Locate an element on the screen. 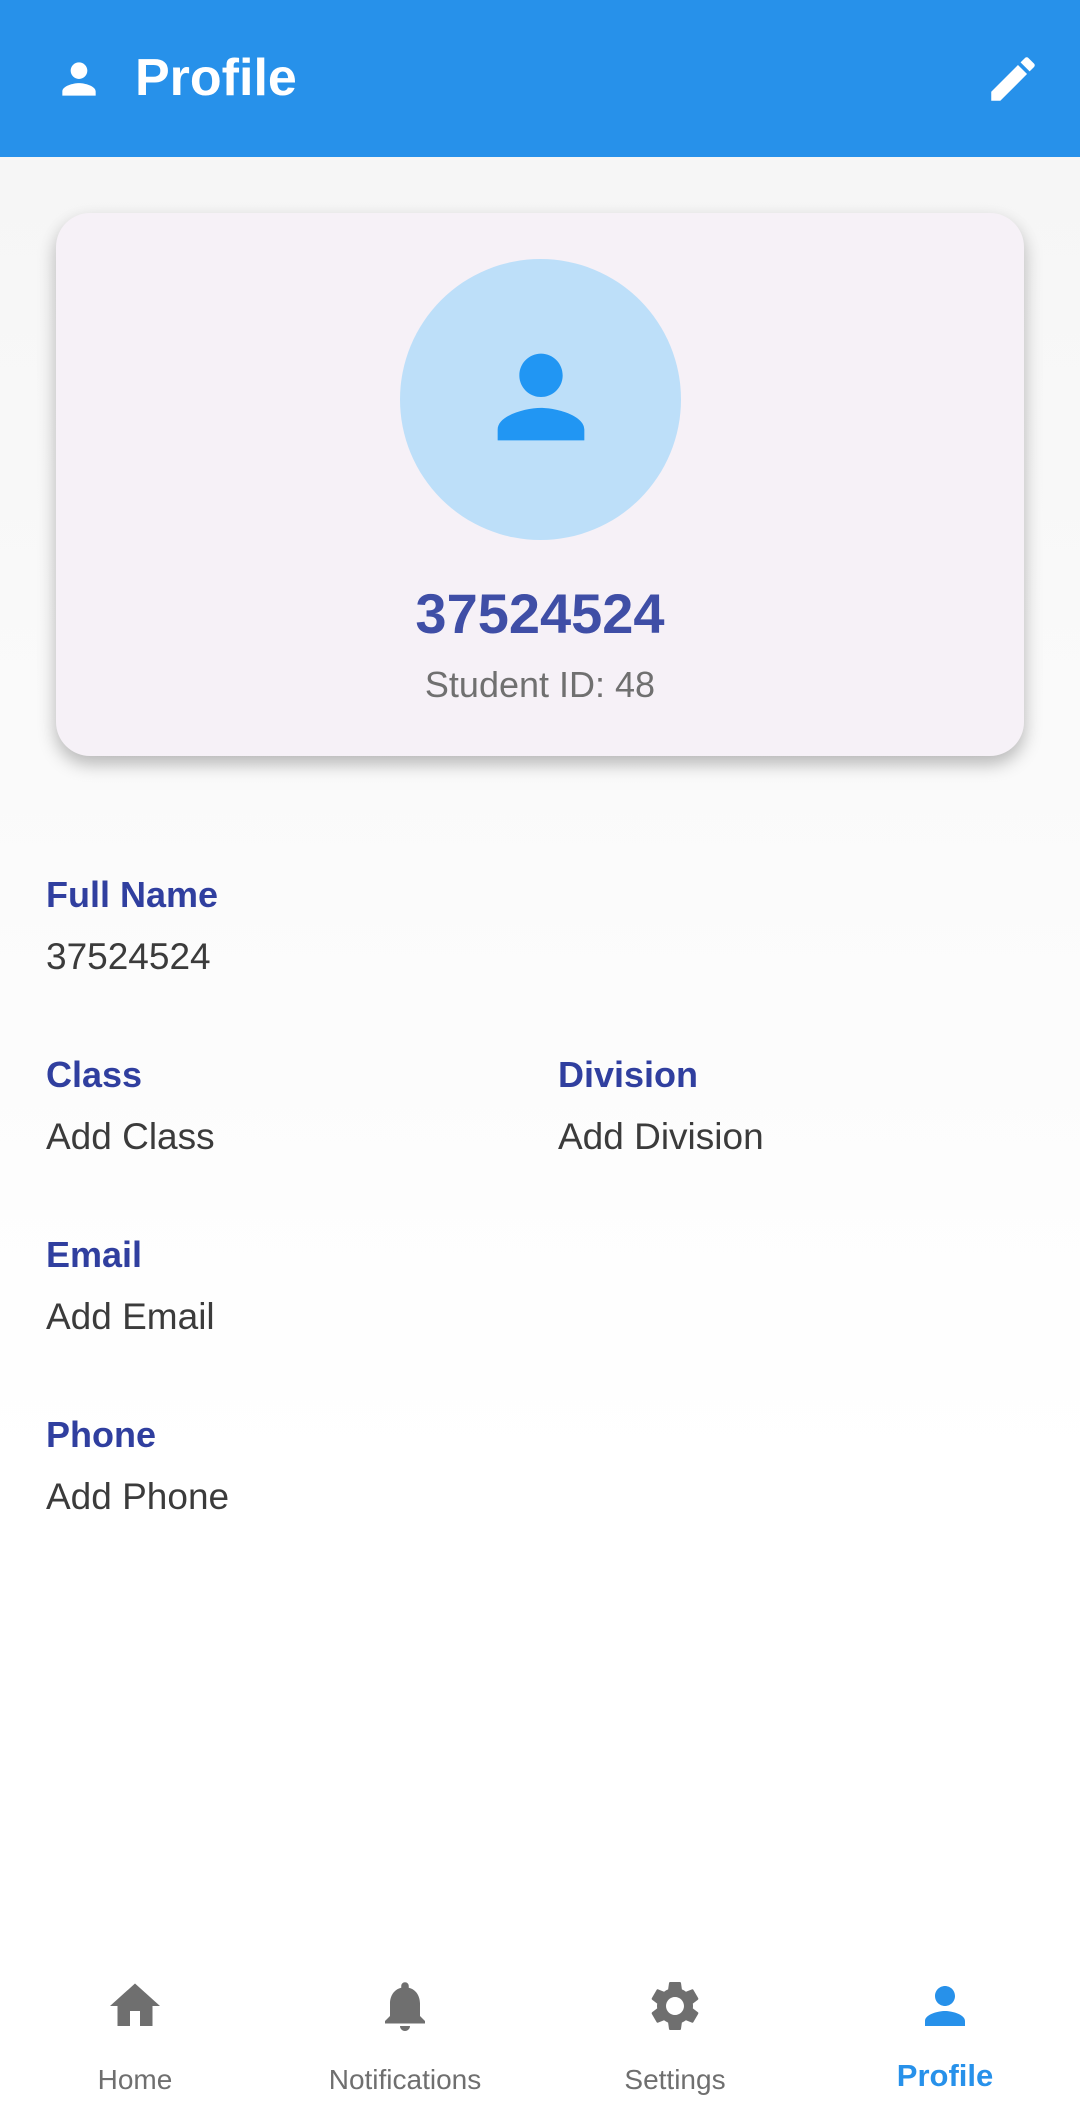 This screenshot has width=1080, height=2106. nav-item-home: Home is located at coordinates (135, 2027).